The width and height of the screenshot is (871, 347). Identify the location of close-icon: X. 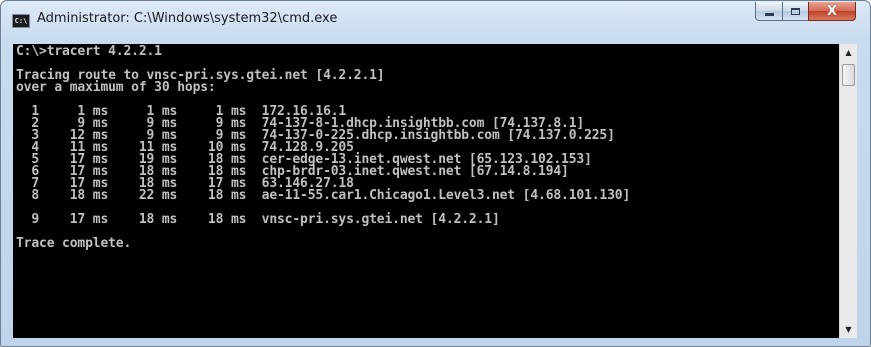
(832, 11).